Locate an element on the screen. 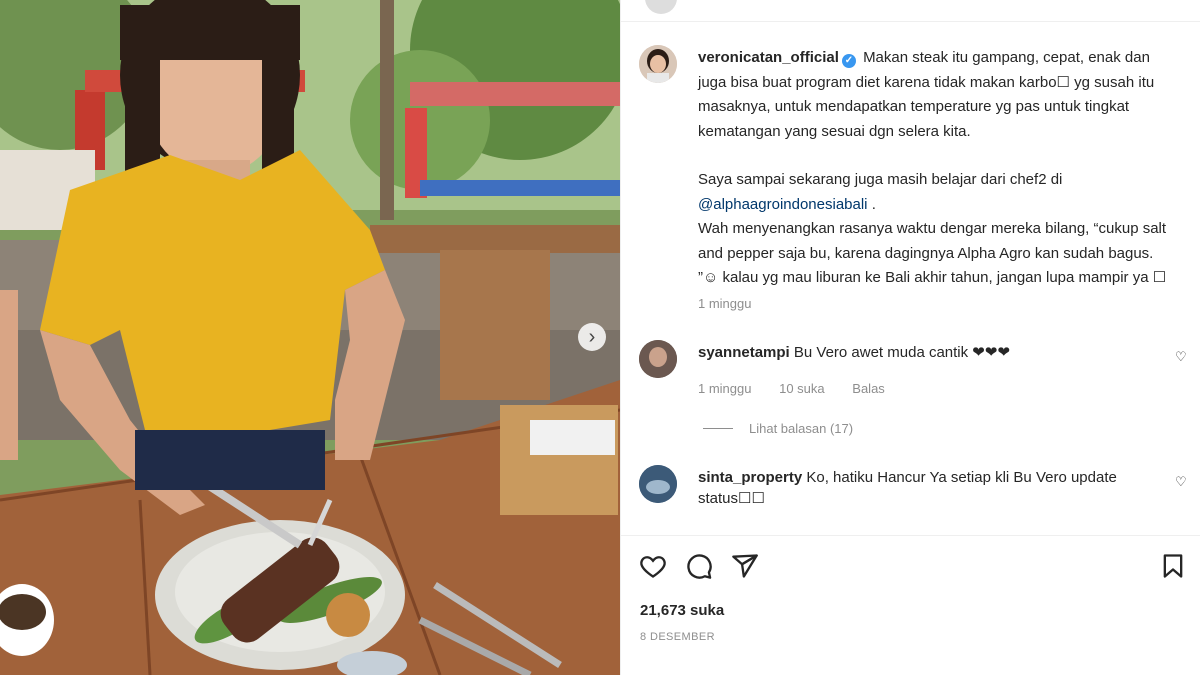 The height and width of the screenshot is (675, 1200). author-avatar is located at coordinates (658, 64).